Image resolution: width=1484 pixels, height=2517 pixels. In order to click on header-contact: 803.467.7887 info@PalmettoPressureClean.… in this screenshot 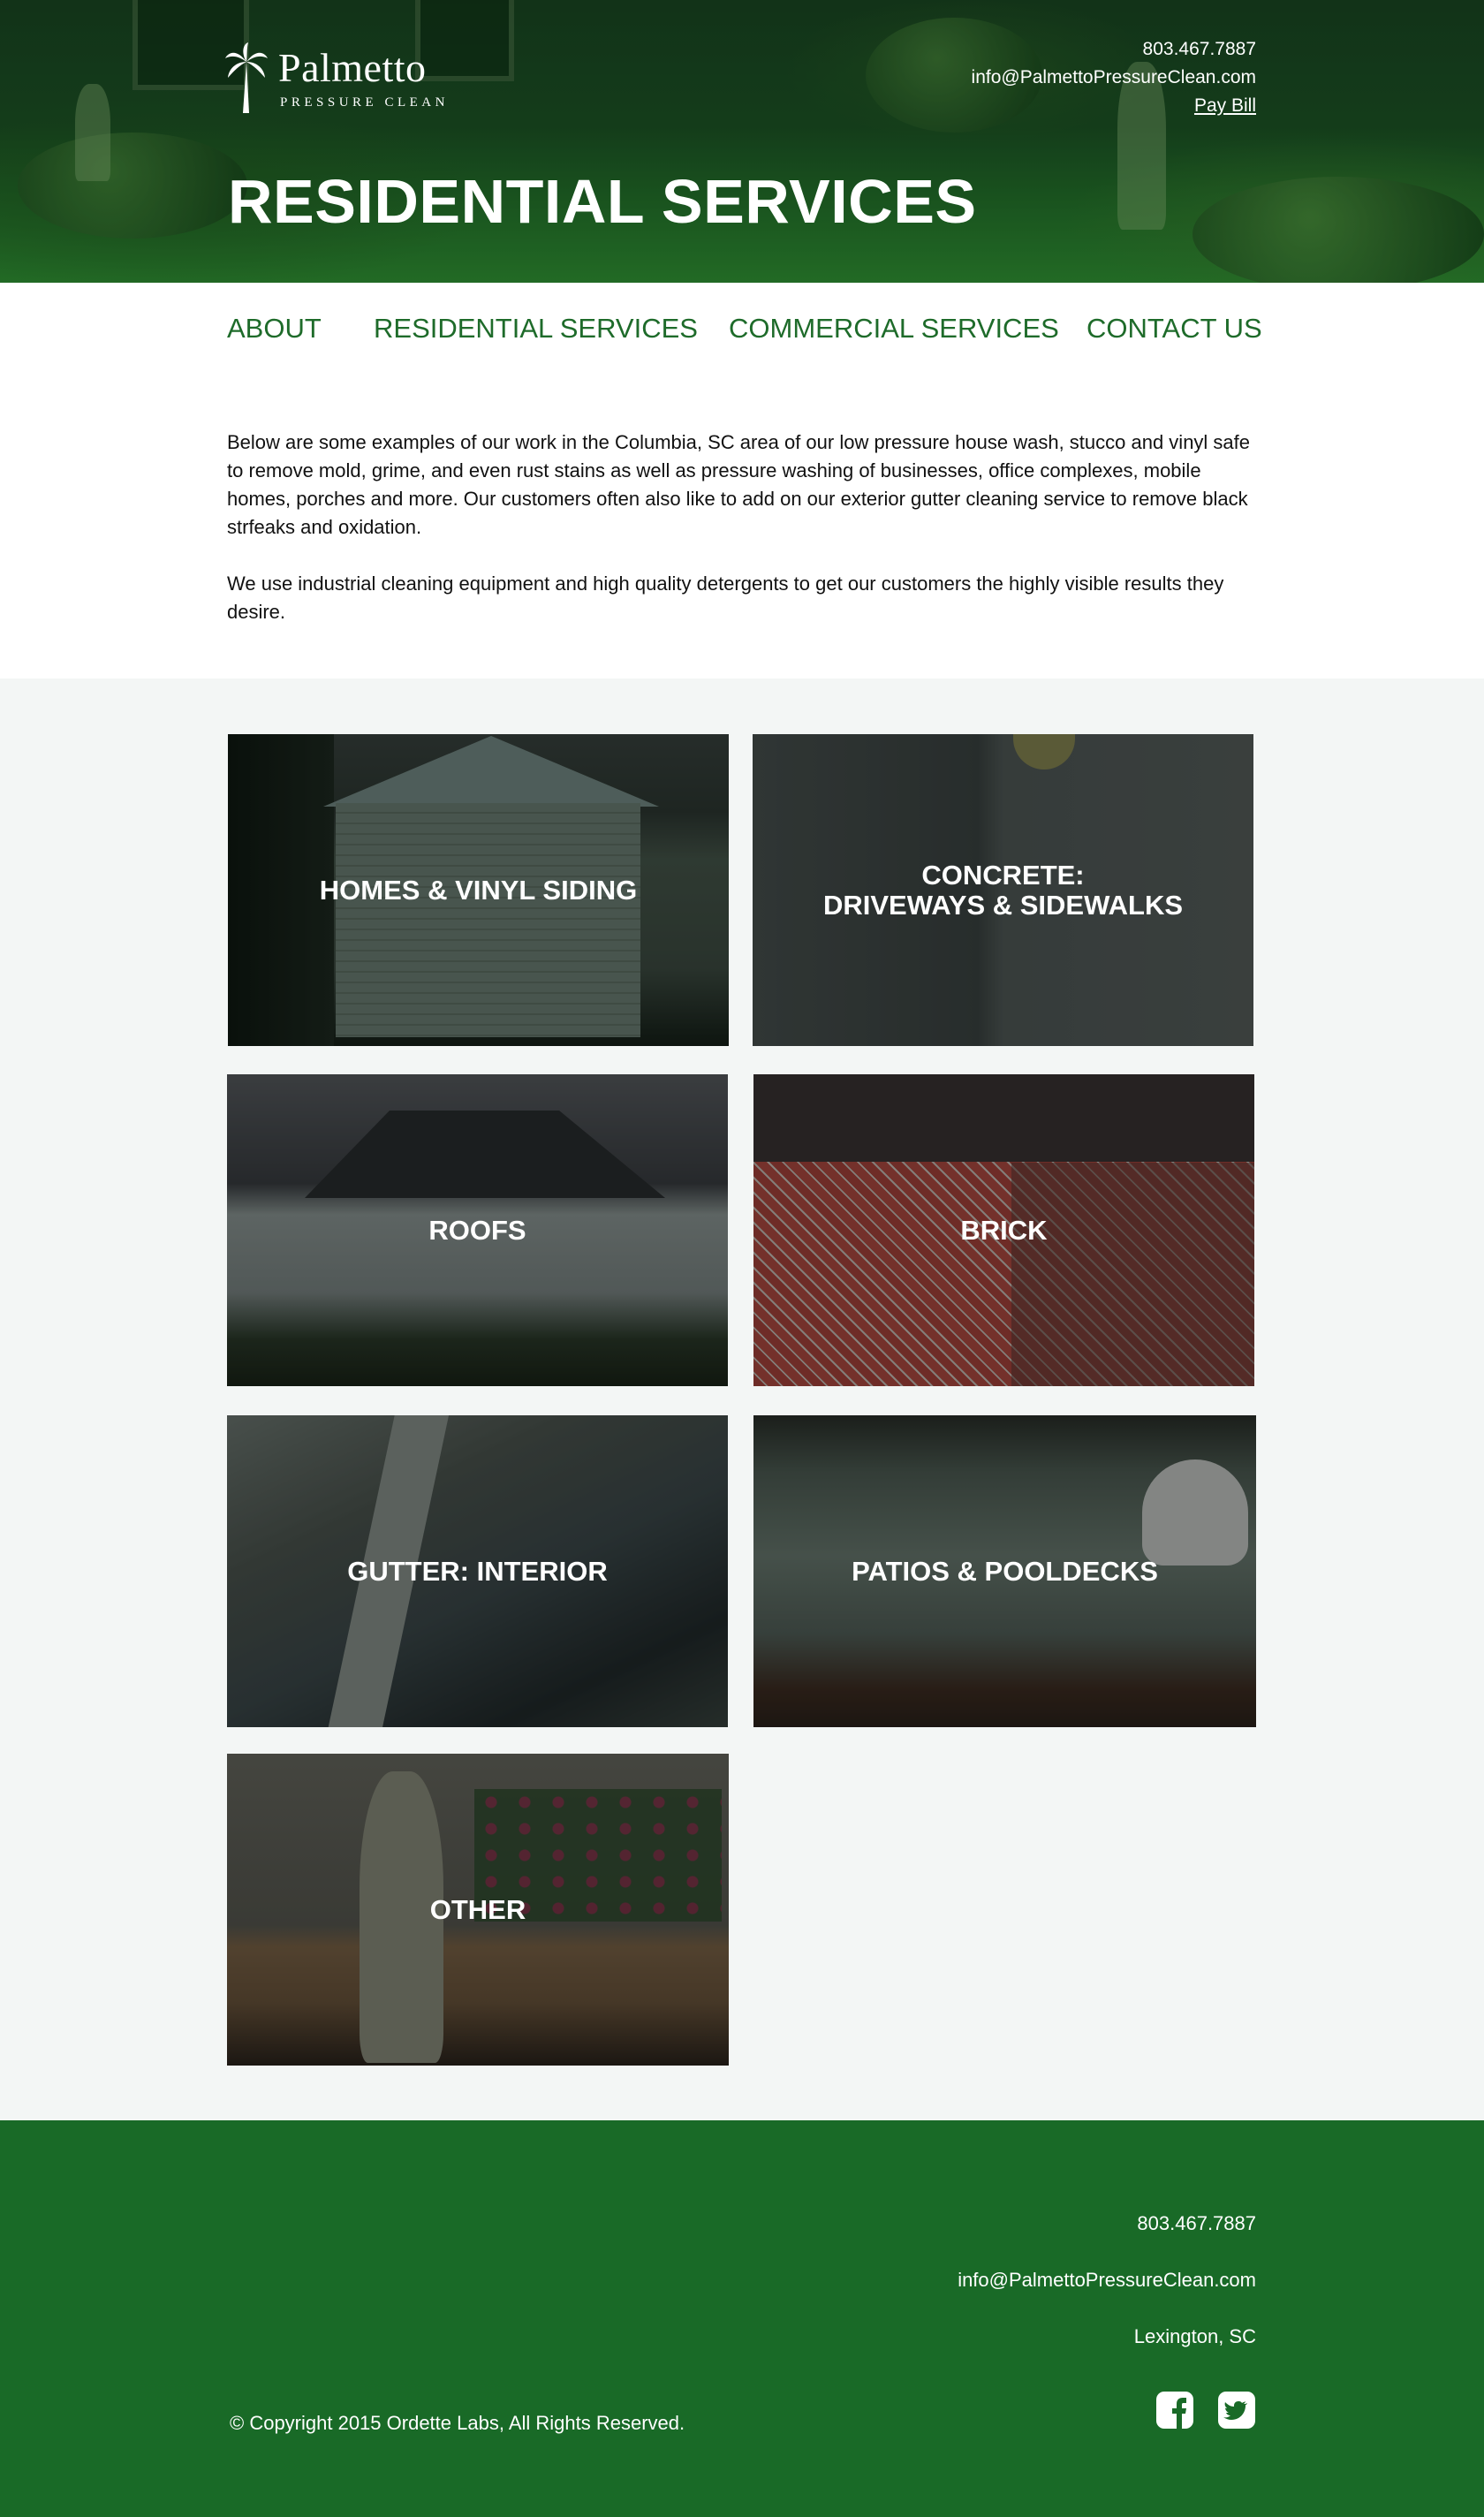, I will do `click(1114, 77)`.